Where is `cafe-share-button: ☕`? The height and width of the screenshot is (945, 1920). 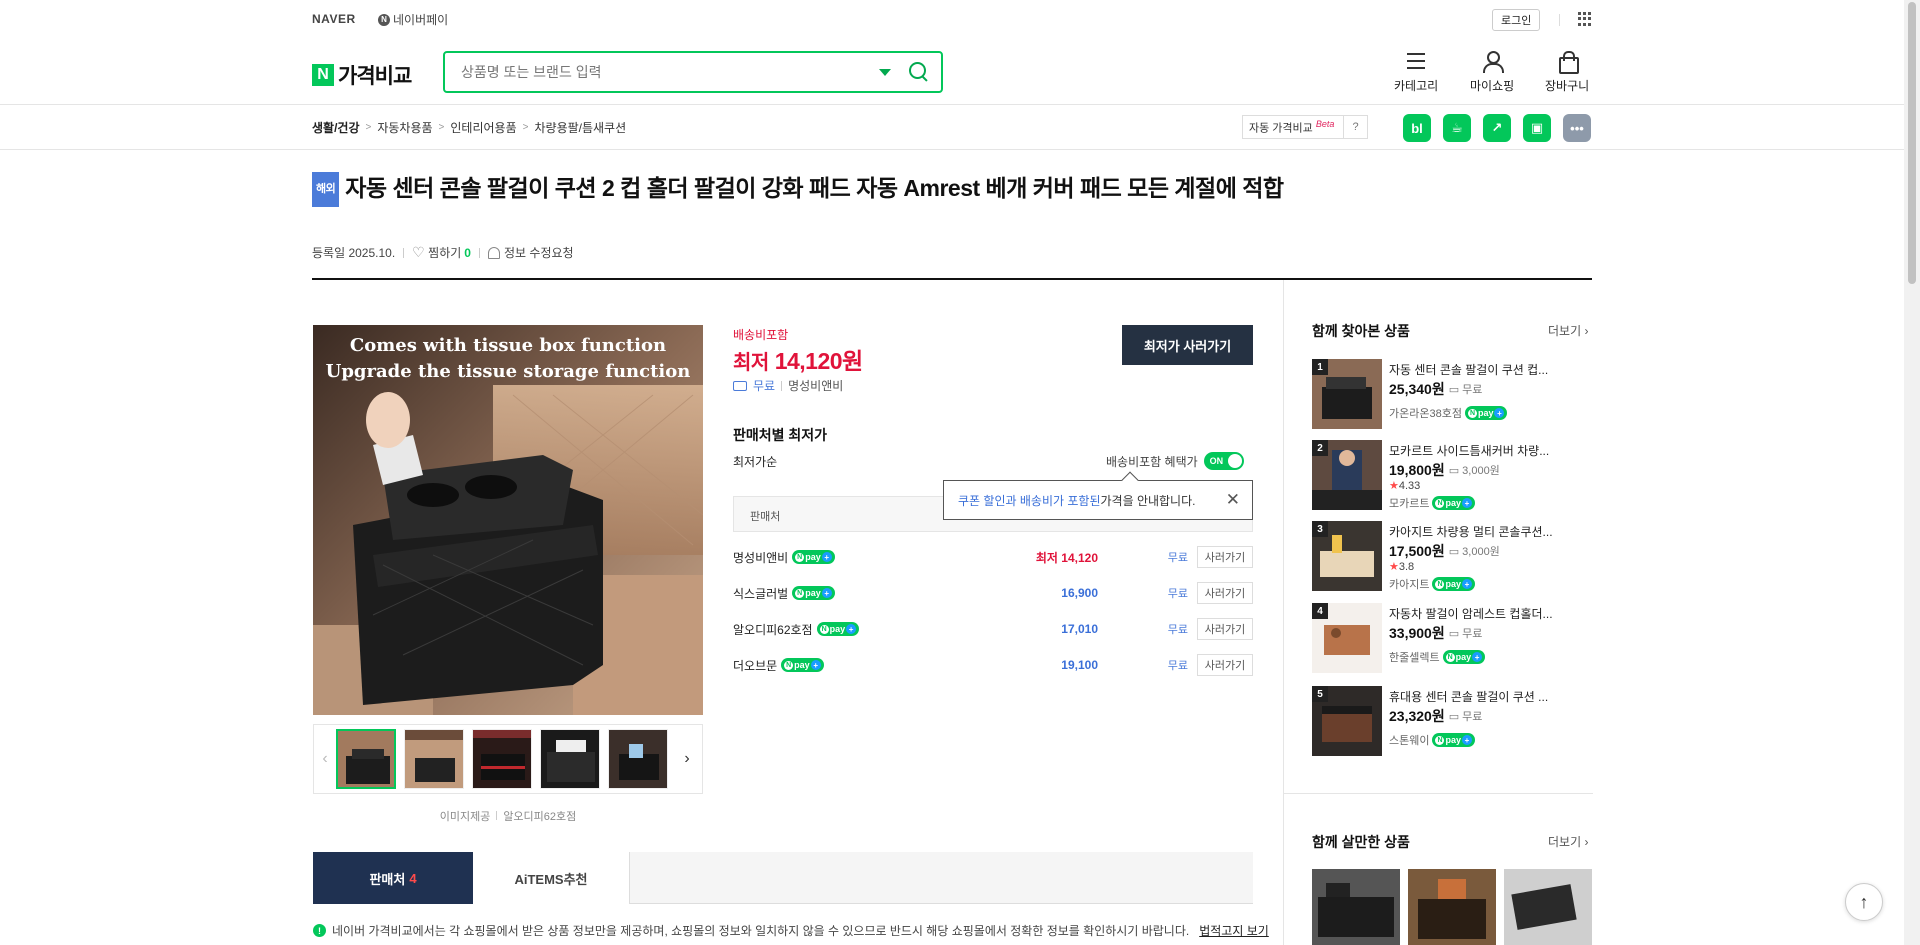
cafe-share-button: ☕ is located at coordinates (1457, 128).